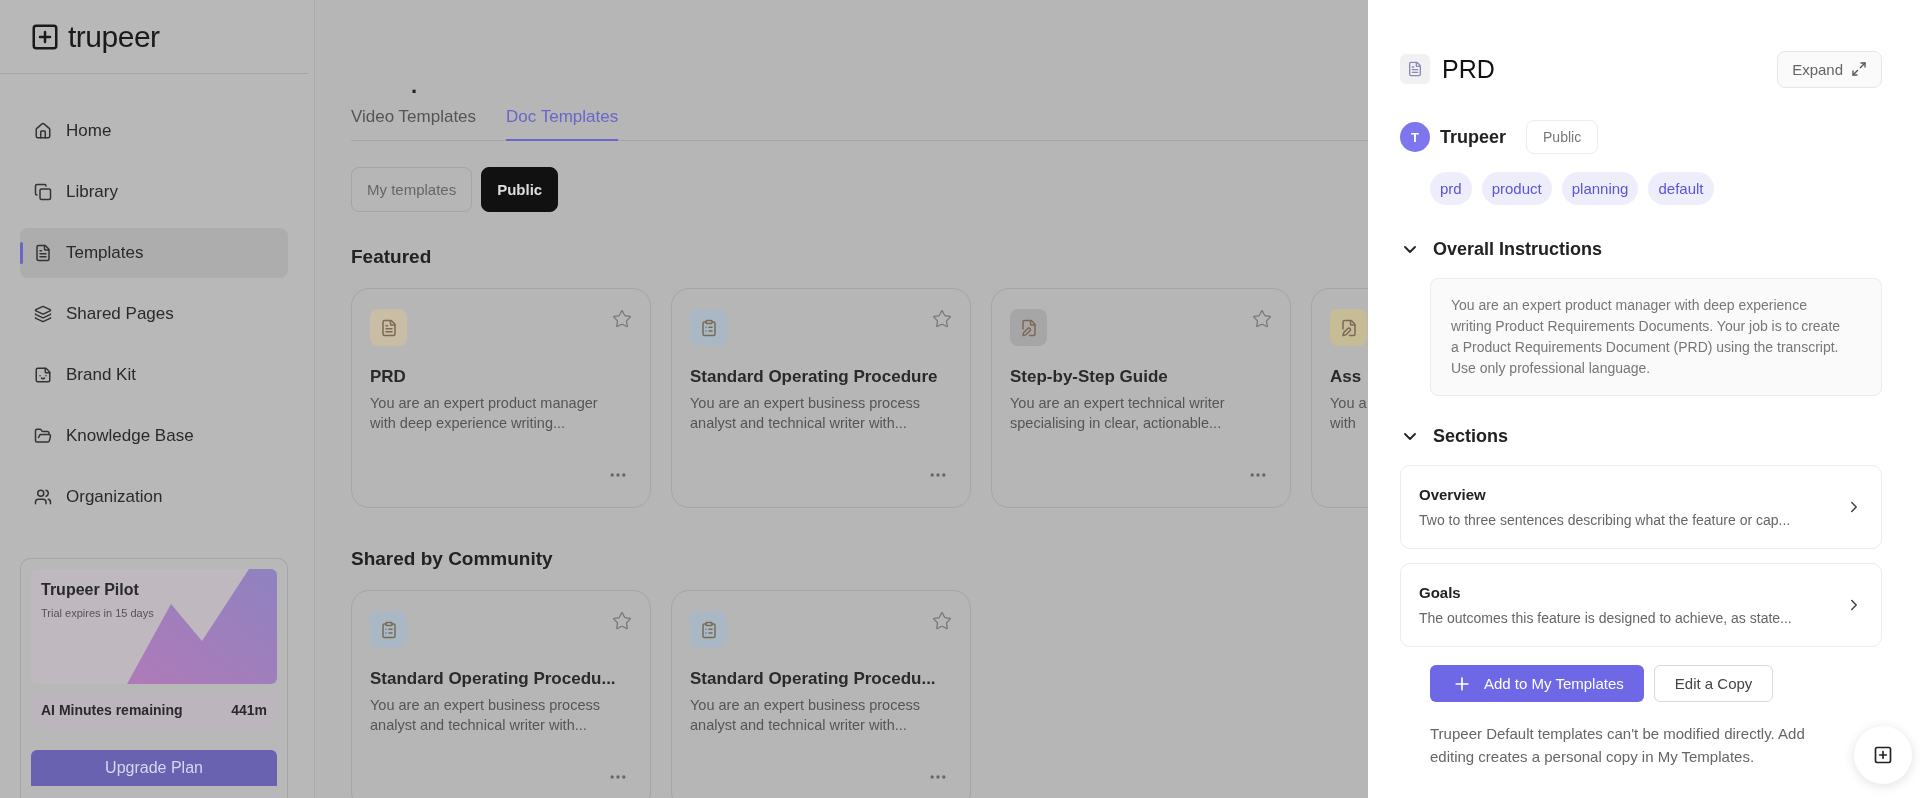  What do you see at coordinates (452, 559) in the screenshot?
I see `section-heading: Shared by Community` at bounding box center [452, 559].